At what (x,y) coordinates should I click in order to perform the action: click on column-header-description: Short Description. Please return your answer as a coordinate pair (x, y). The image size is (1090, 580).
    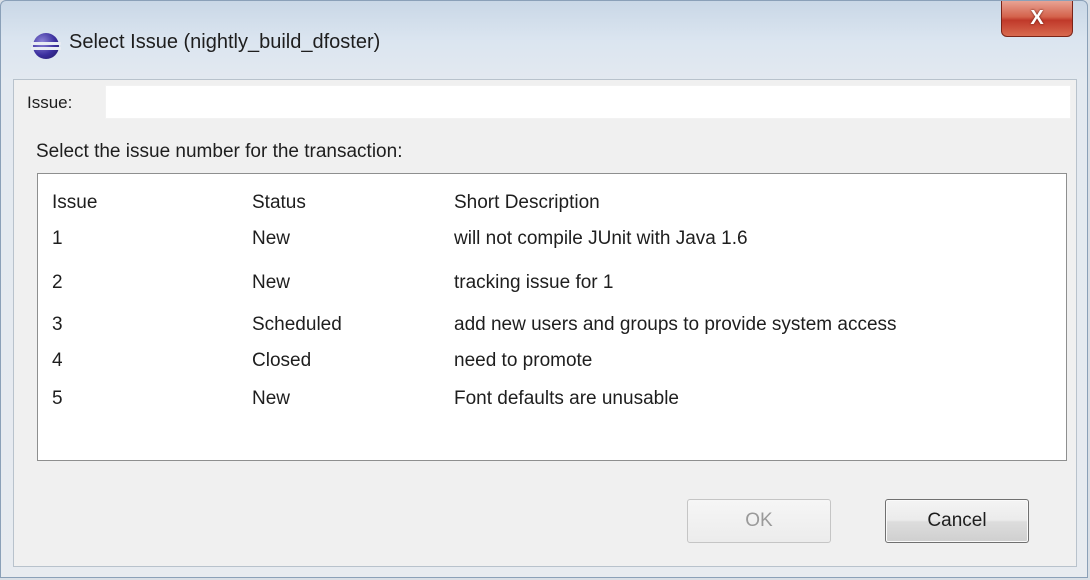
    Looking at the image, I should click on (527, 203).